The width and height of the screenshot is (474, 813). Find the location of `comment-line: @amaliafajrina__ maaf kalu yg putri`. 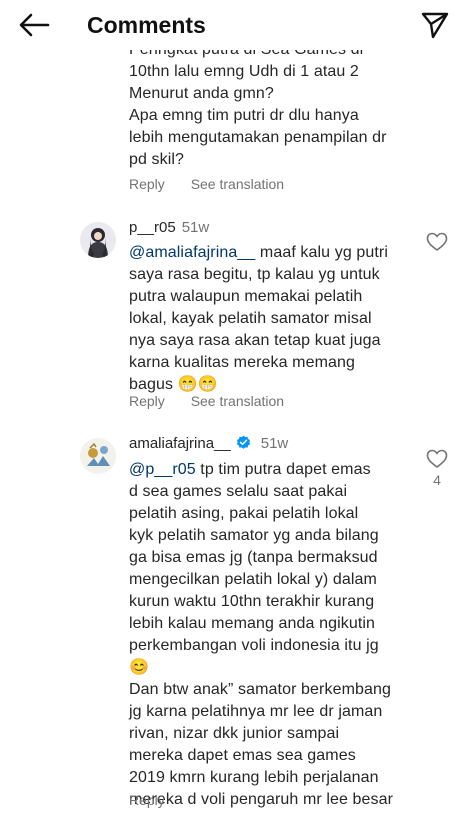

comment-line: @amaliafajrina__ maaf kalu yg putri is located at coordinates (281, 253).